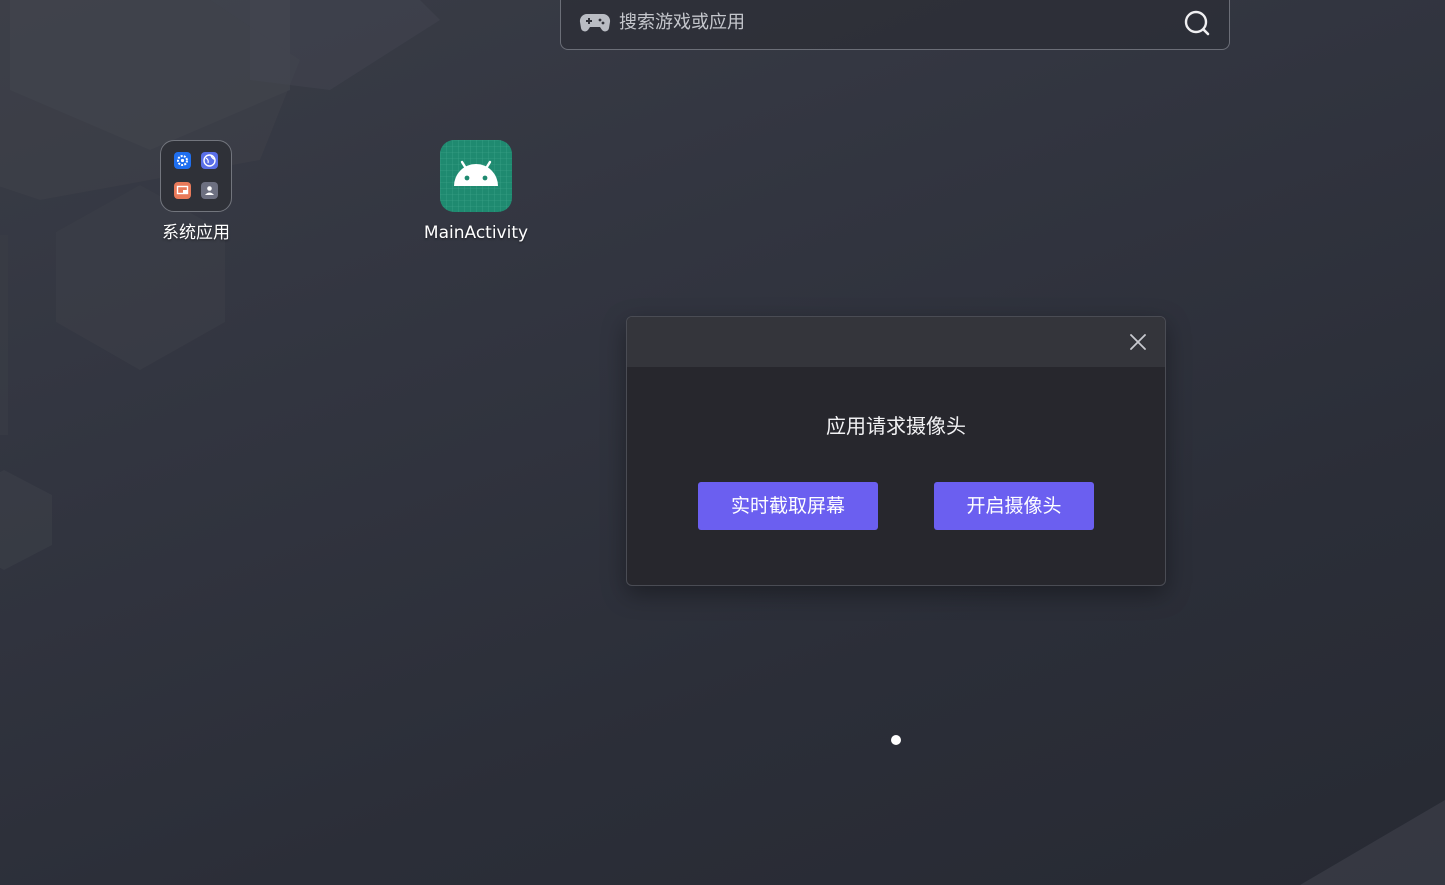 This screenshot has width=1445, height=885. Describe the element at coordinates (896, 342) in the screenshot. I see `dialog-header` at that location.